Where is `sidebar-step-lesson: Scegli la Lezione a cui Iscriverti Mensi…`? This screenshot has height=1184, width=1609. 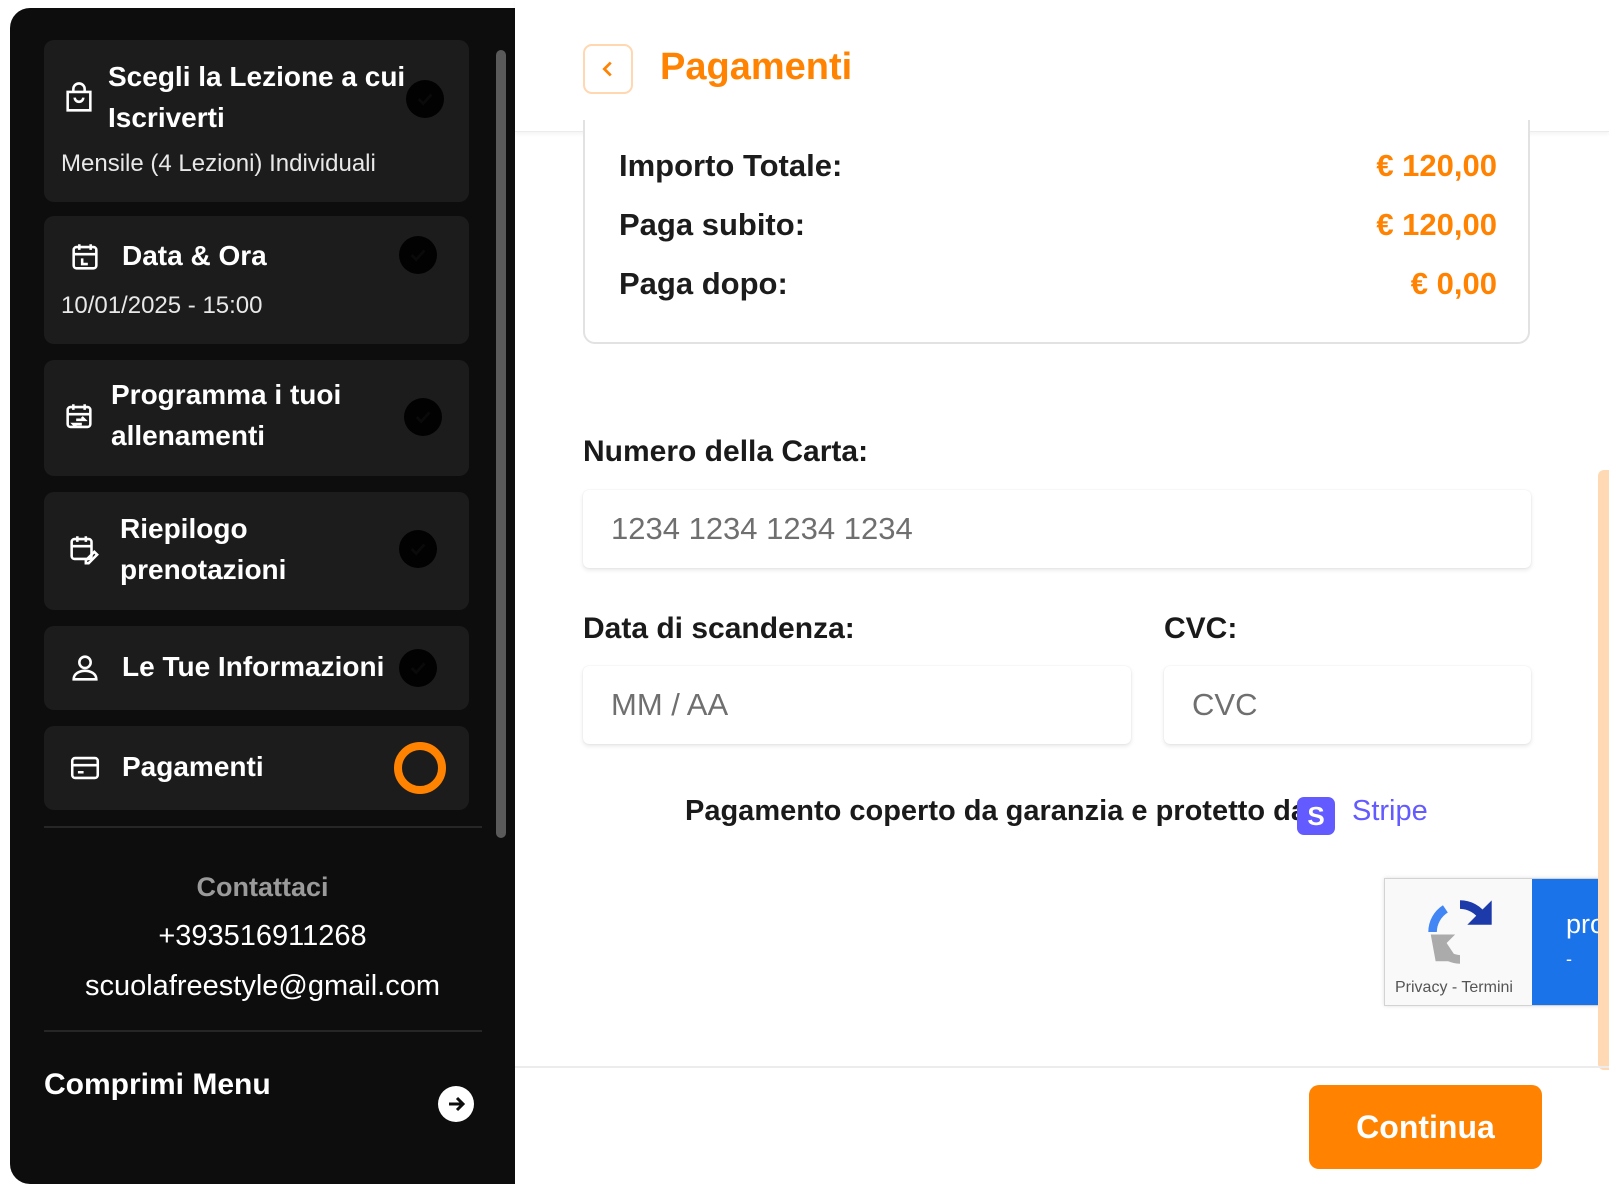 sidebar-step-lesson: Scegli la Lezione a cui Iscriverti Mensi… is located at coordinates (256, 121).